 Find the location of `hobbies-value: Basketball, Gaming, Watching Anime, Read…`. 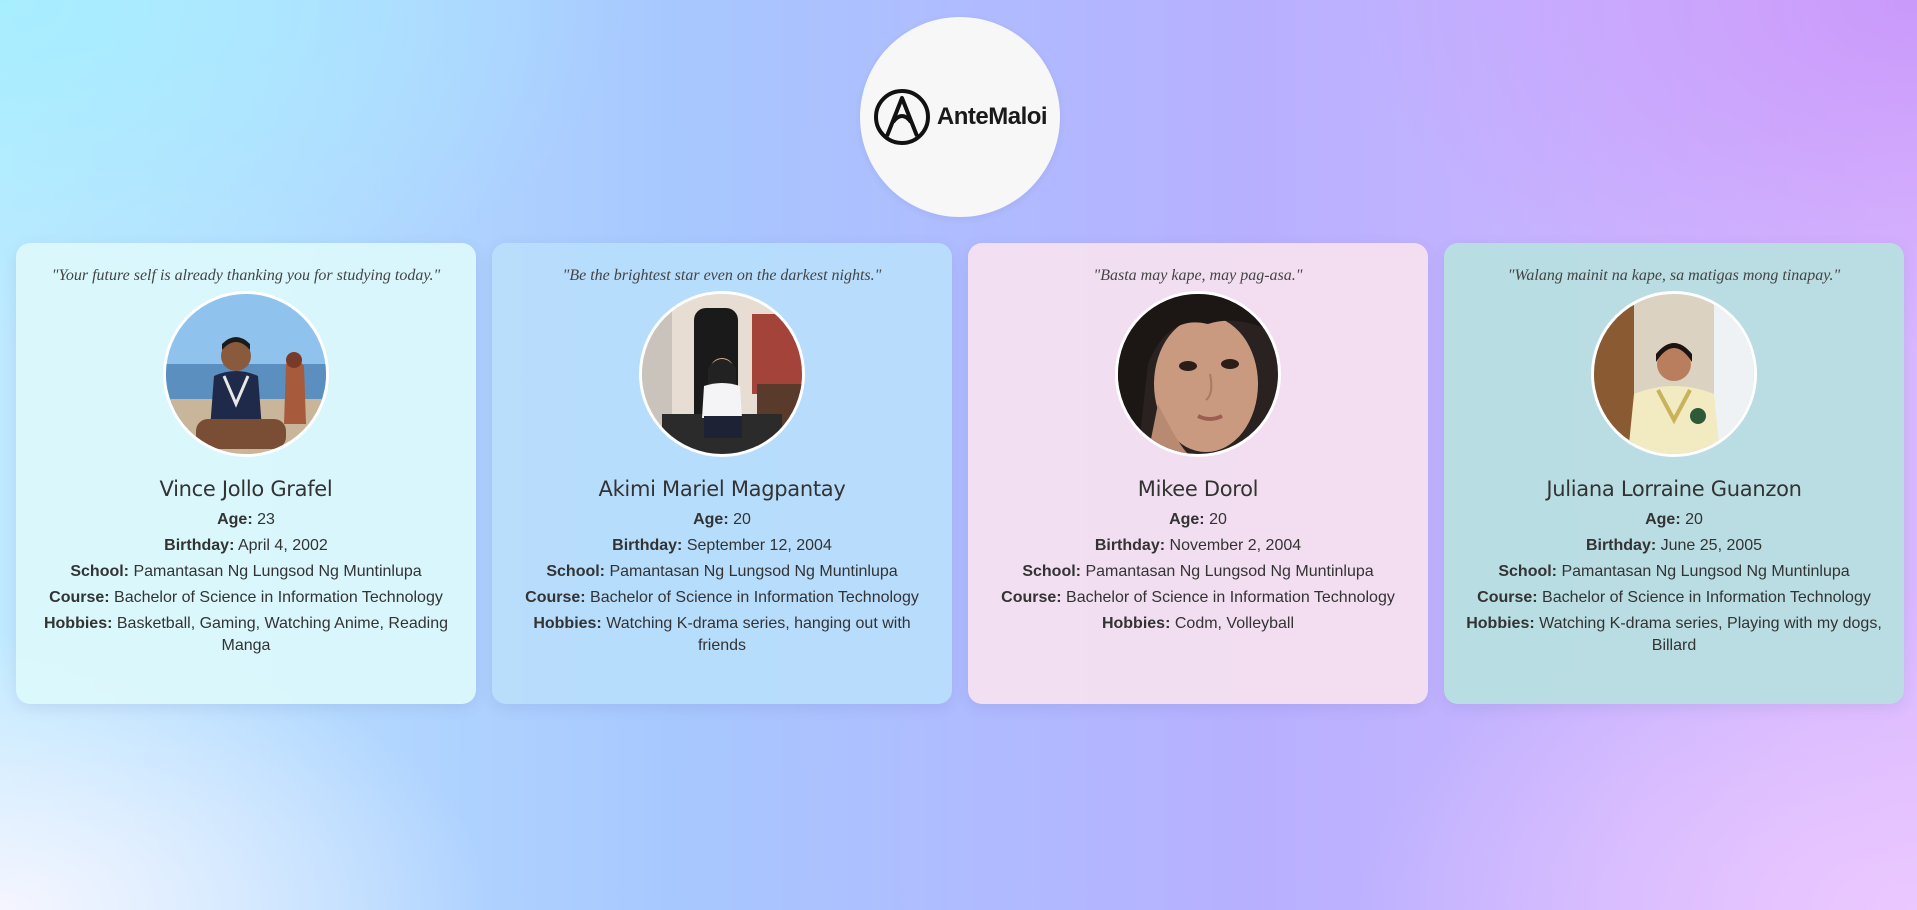

hobbies-value: Basketball, Gaming, Watching Anime, Read… is located at coordinates (282, 634).